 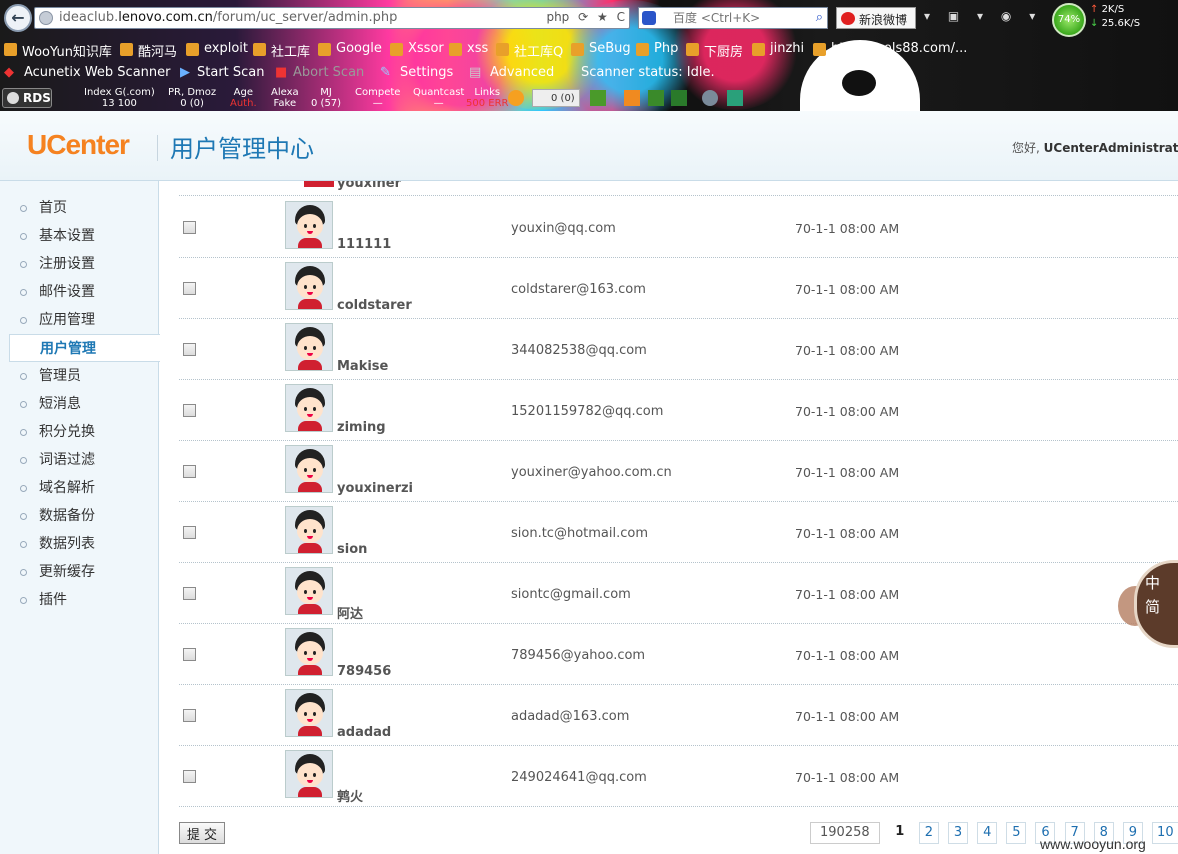 I want to click on sidebar-item-credits: 积分兑换, so click(x=79, y=432).